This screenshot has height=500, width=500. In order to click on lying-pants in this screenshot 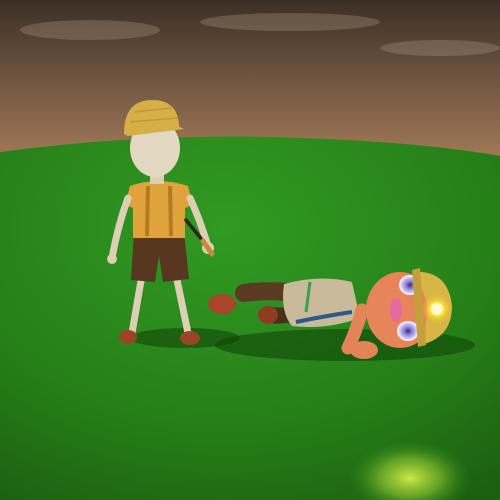, I will do `click(321, 302)`.